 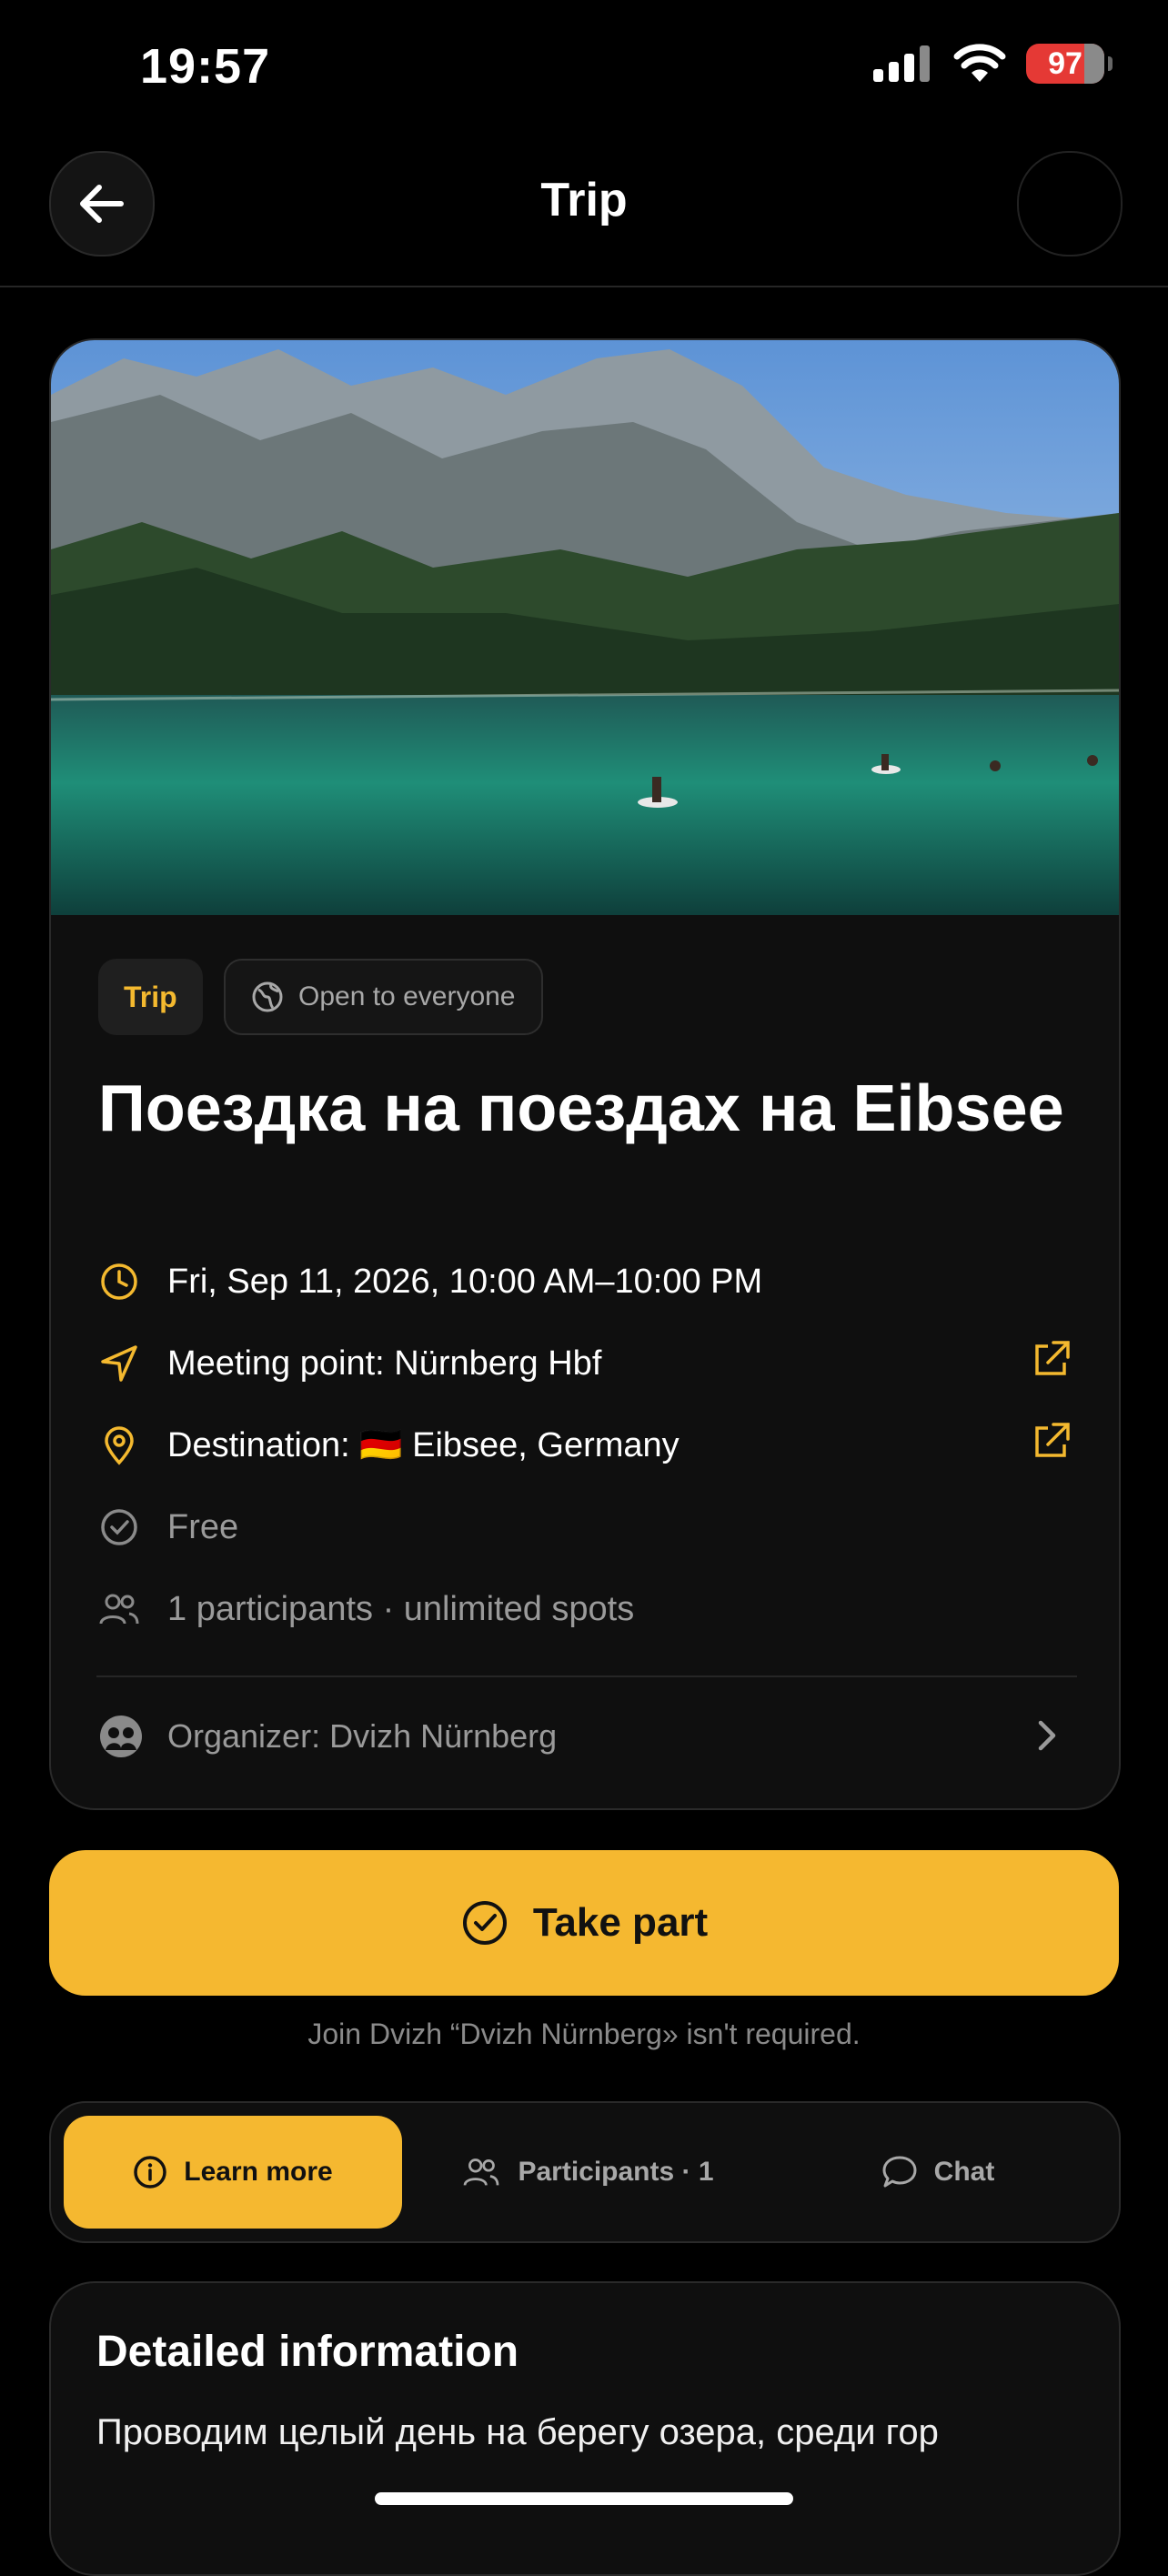 I want to click on participants-row: 1 participants · unlimited spots, so click(x=366, y=1609).